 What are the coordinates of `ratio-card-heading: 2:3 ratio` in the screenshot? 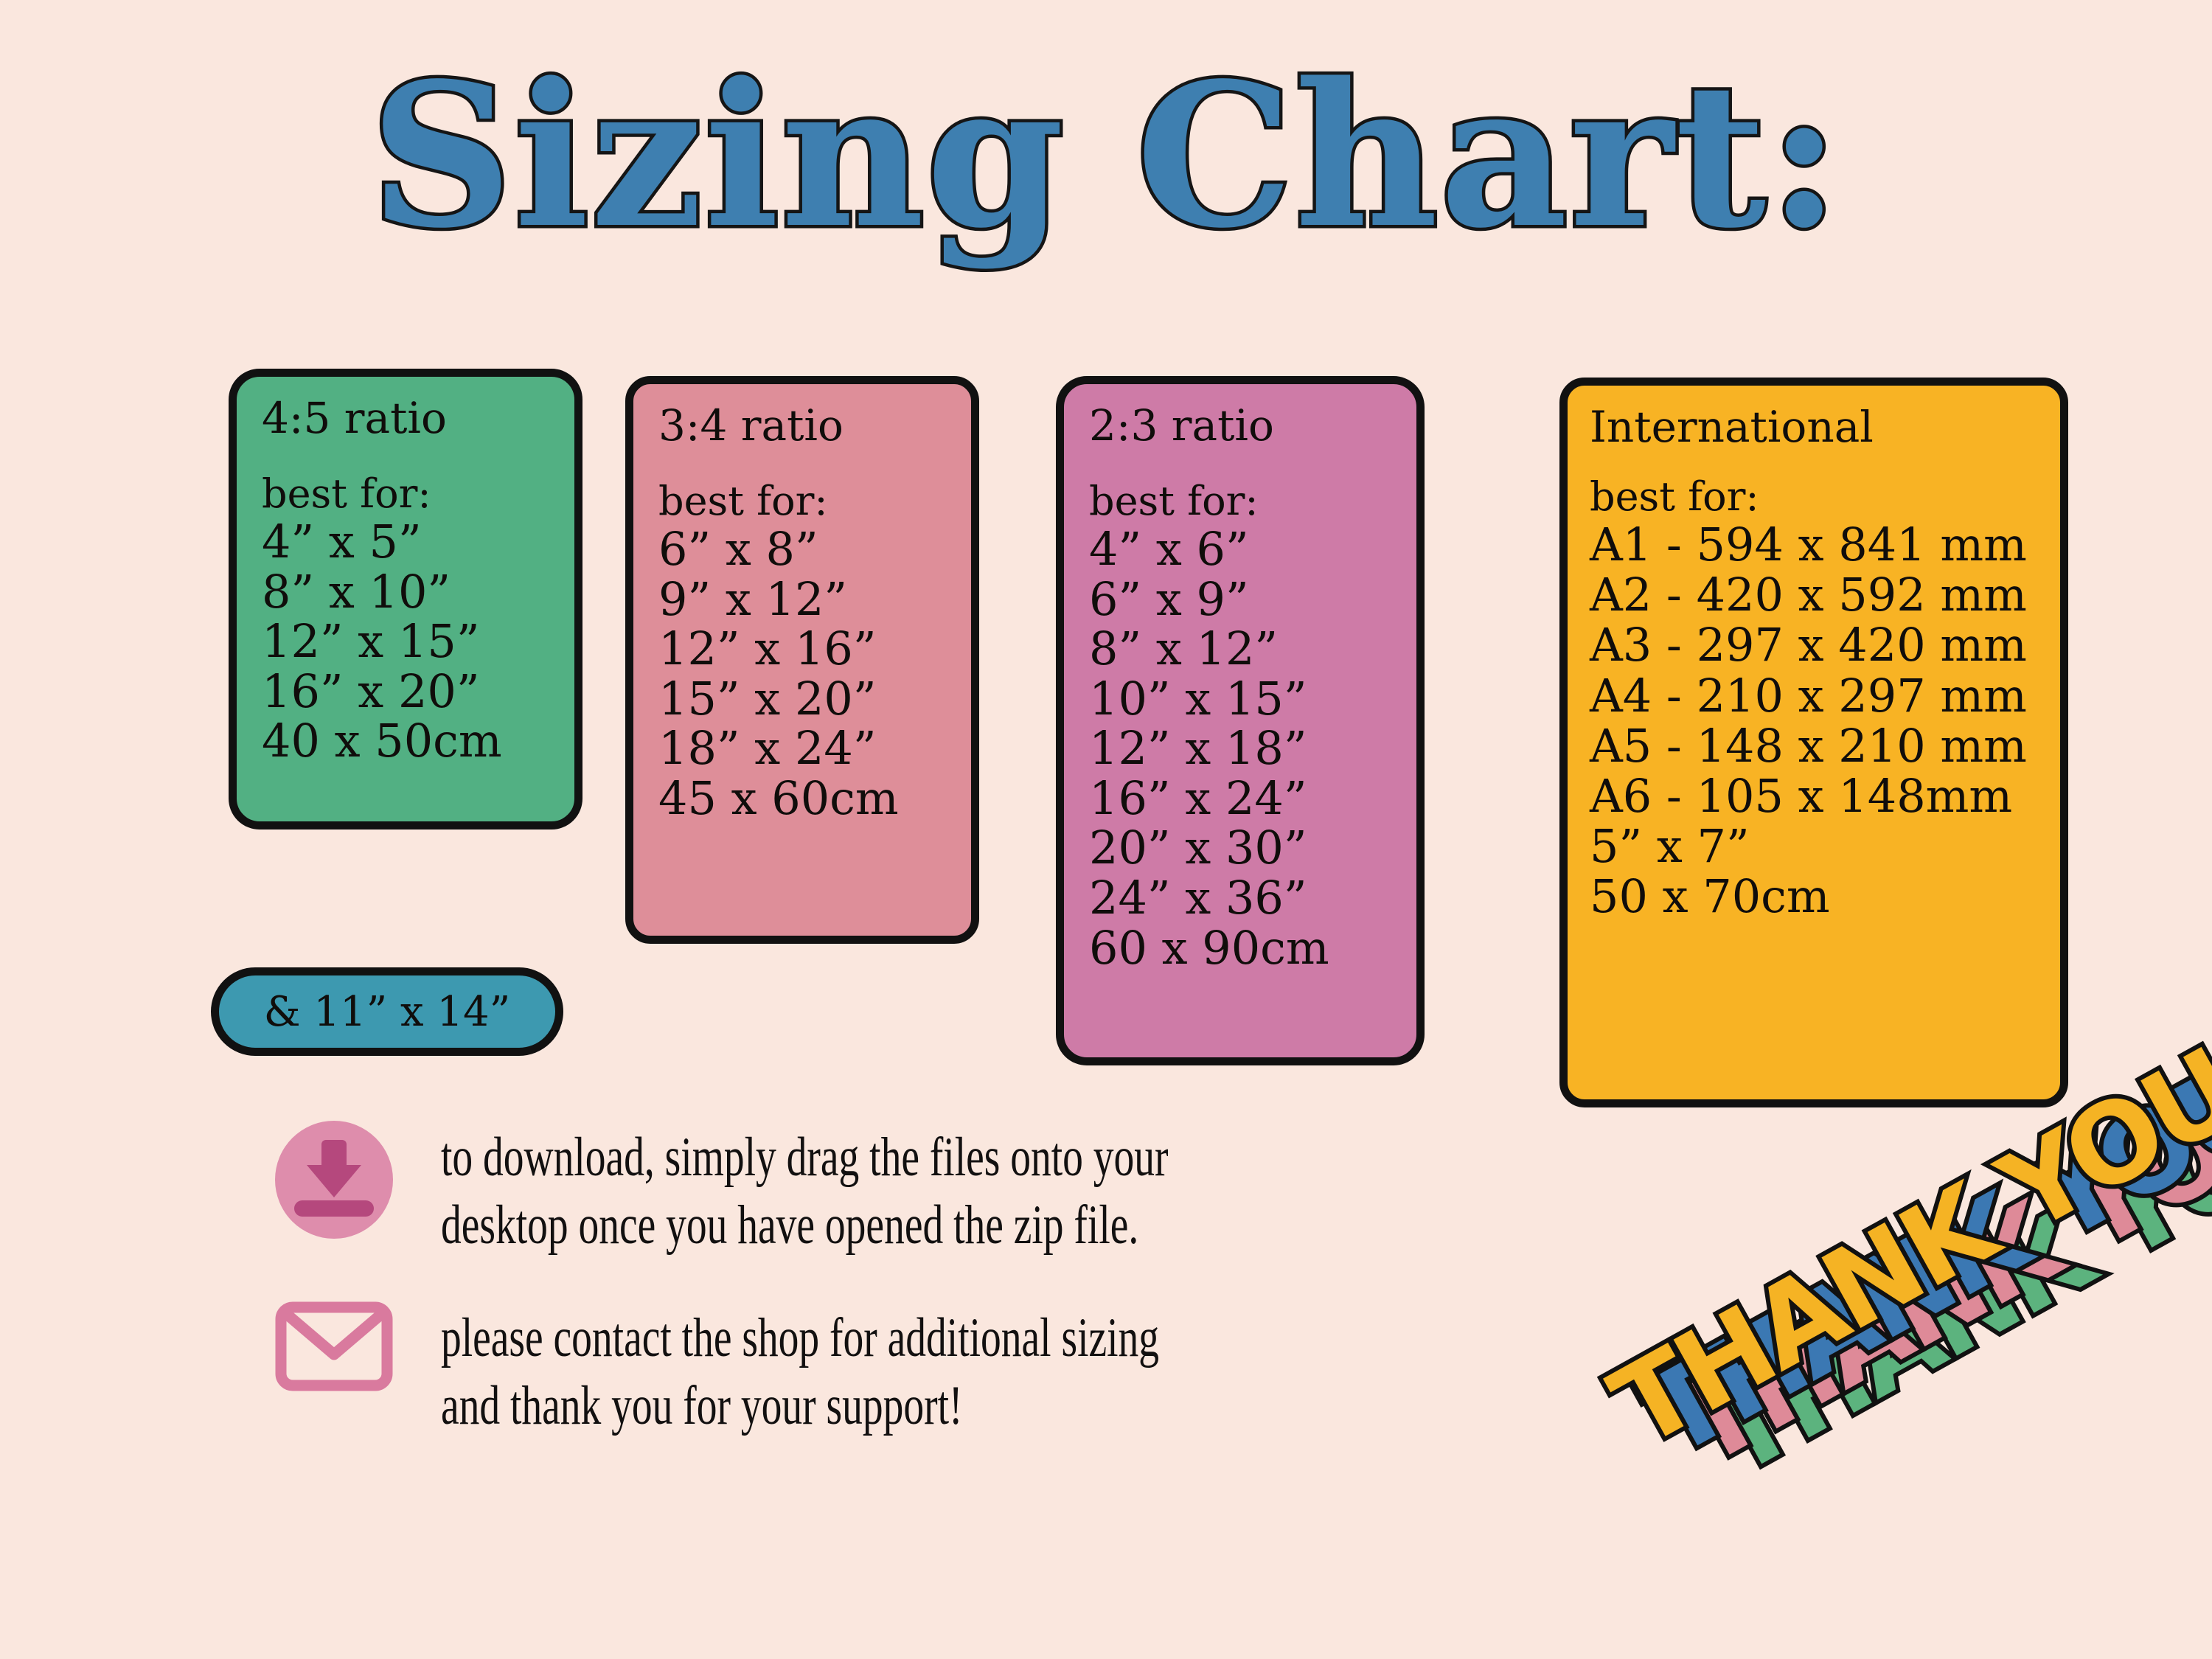 It's located at (1181, 425).